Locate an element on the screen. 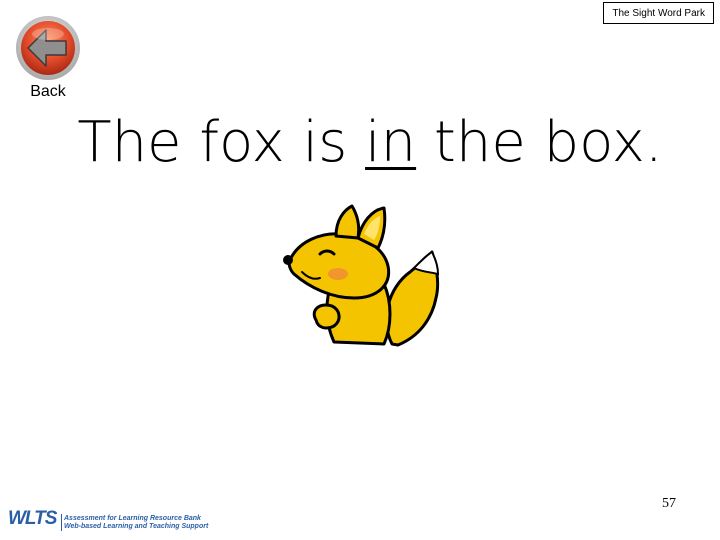 Image resolution: width=720 pixels, height=540 pixels. page-number: 57 is located at coordinates (669, 503).